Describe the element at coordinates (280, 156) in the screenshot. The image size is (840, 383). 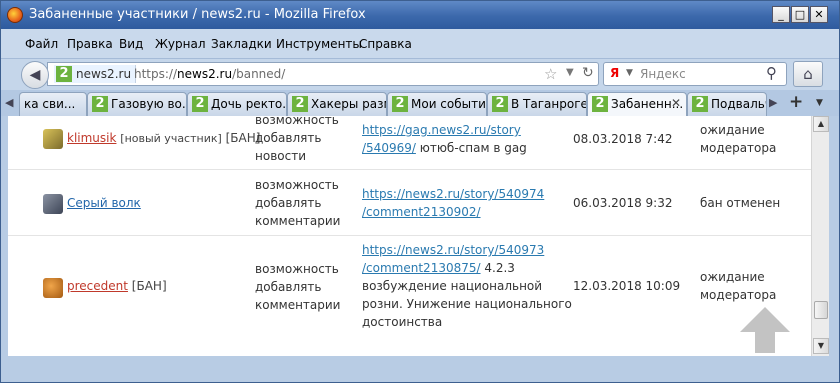
I see `restriction-line: новости` at that location.